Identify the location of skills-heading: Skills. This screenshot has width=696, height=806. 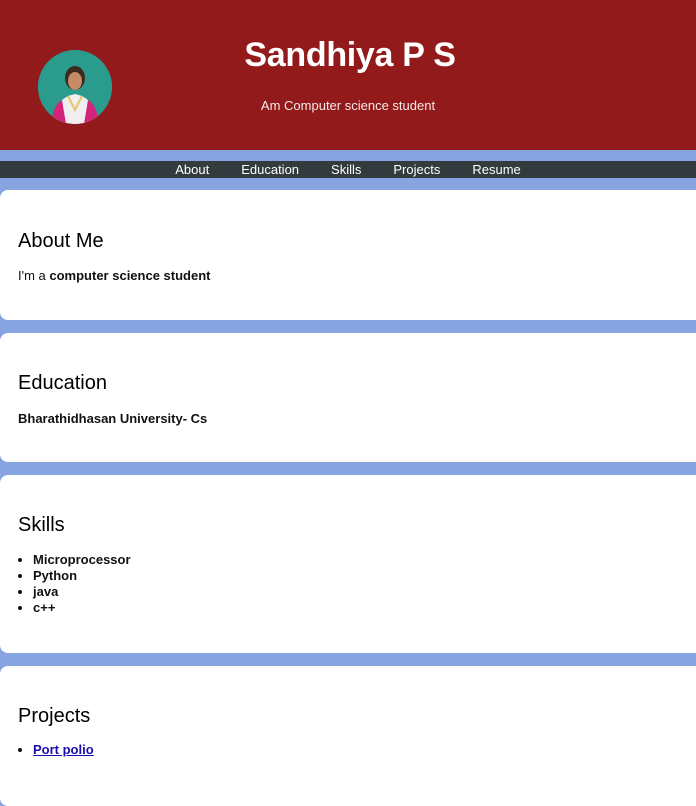
(41, 525).